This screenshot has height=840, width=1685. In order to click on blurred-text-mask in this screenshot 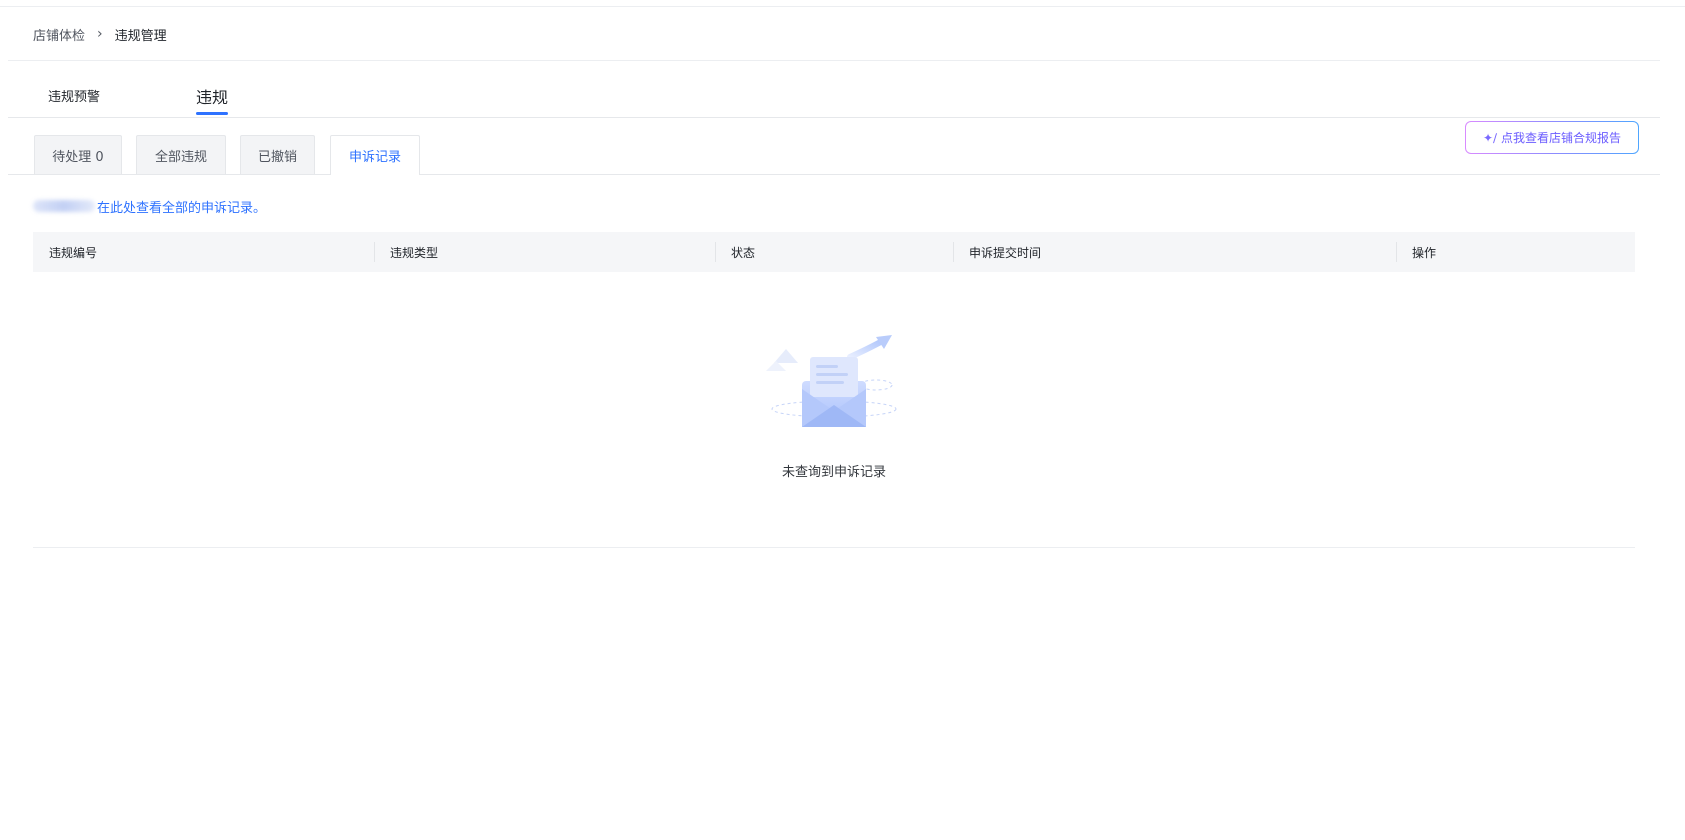, I will do `click(64, 206)`.